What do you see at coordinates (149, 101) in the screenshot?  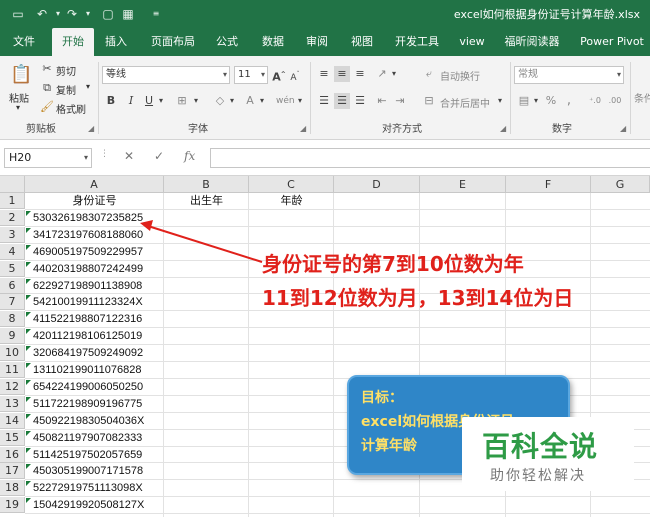 I see `underline-button: U` at bounding box center [149, 101].